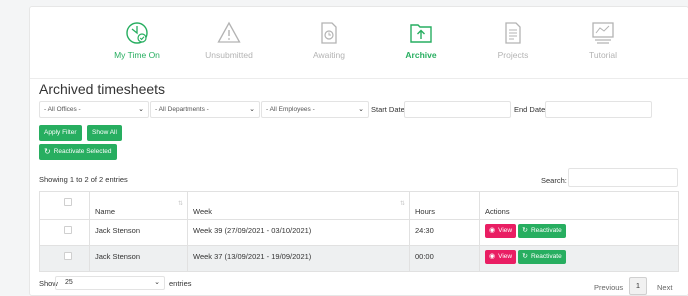  Describe the element at coordinates (137, 55) in the screenshot. I see `nav-label: My Time On` at that location.